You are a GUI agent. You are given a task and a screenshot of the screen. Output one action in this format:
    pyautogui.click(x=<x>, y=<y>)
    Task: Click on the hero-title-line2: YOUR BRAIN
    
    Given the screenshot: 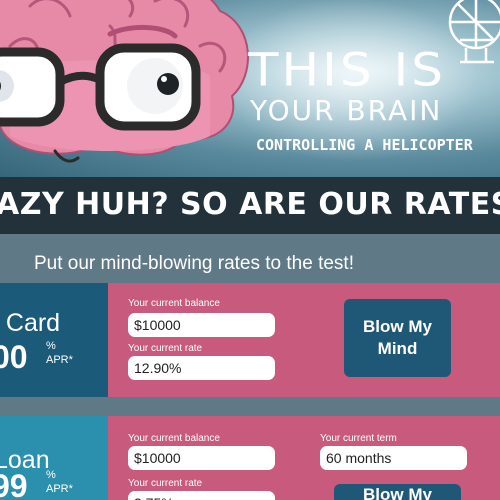 What is the action you would take?
    pyautogui.click(x=346, y=110)
    